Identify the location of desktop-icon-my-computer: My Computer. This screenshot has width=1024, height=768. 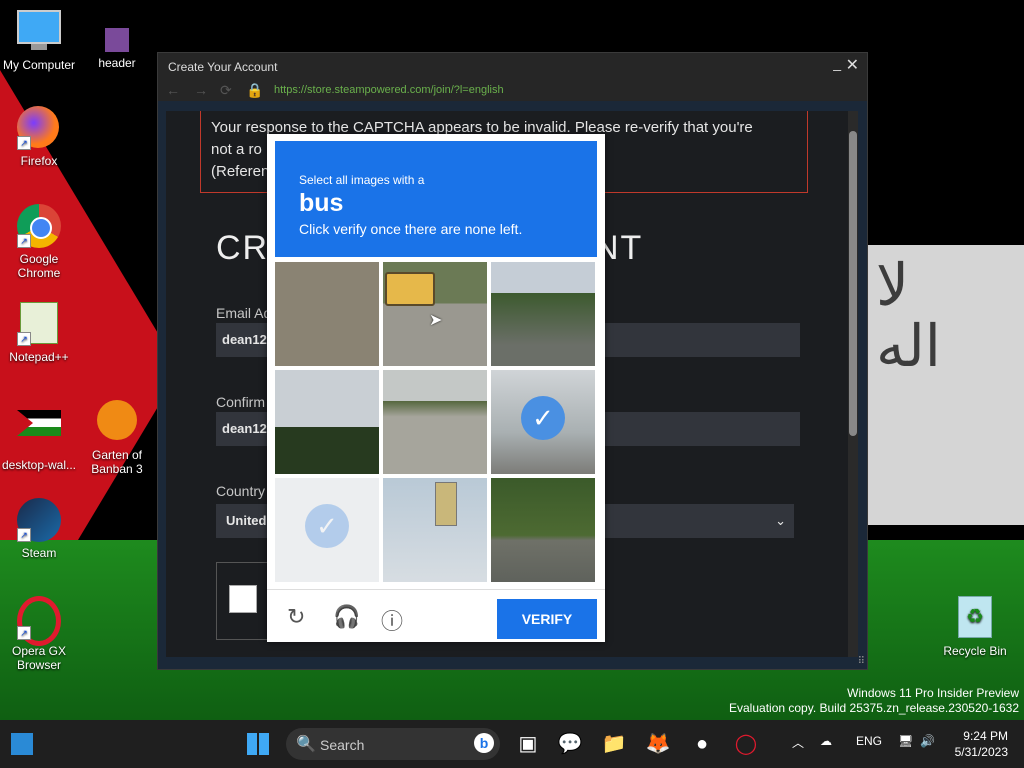
(39, 41).